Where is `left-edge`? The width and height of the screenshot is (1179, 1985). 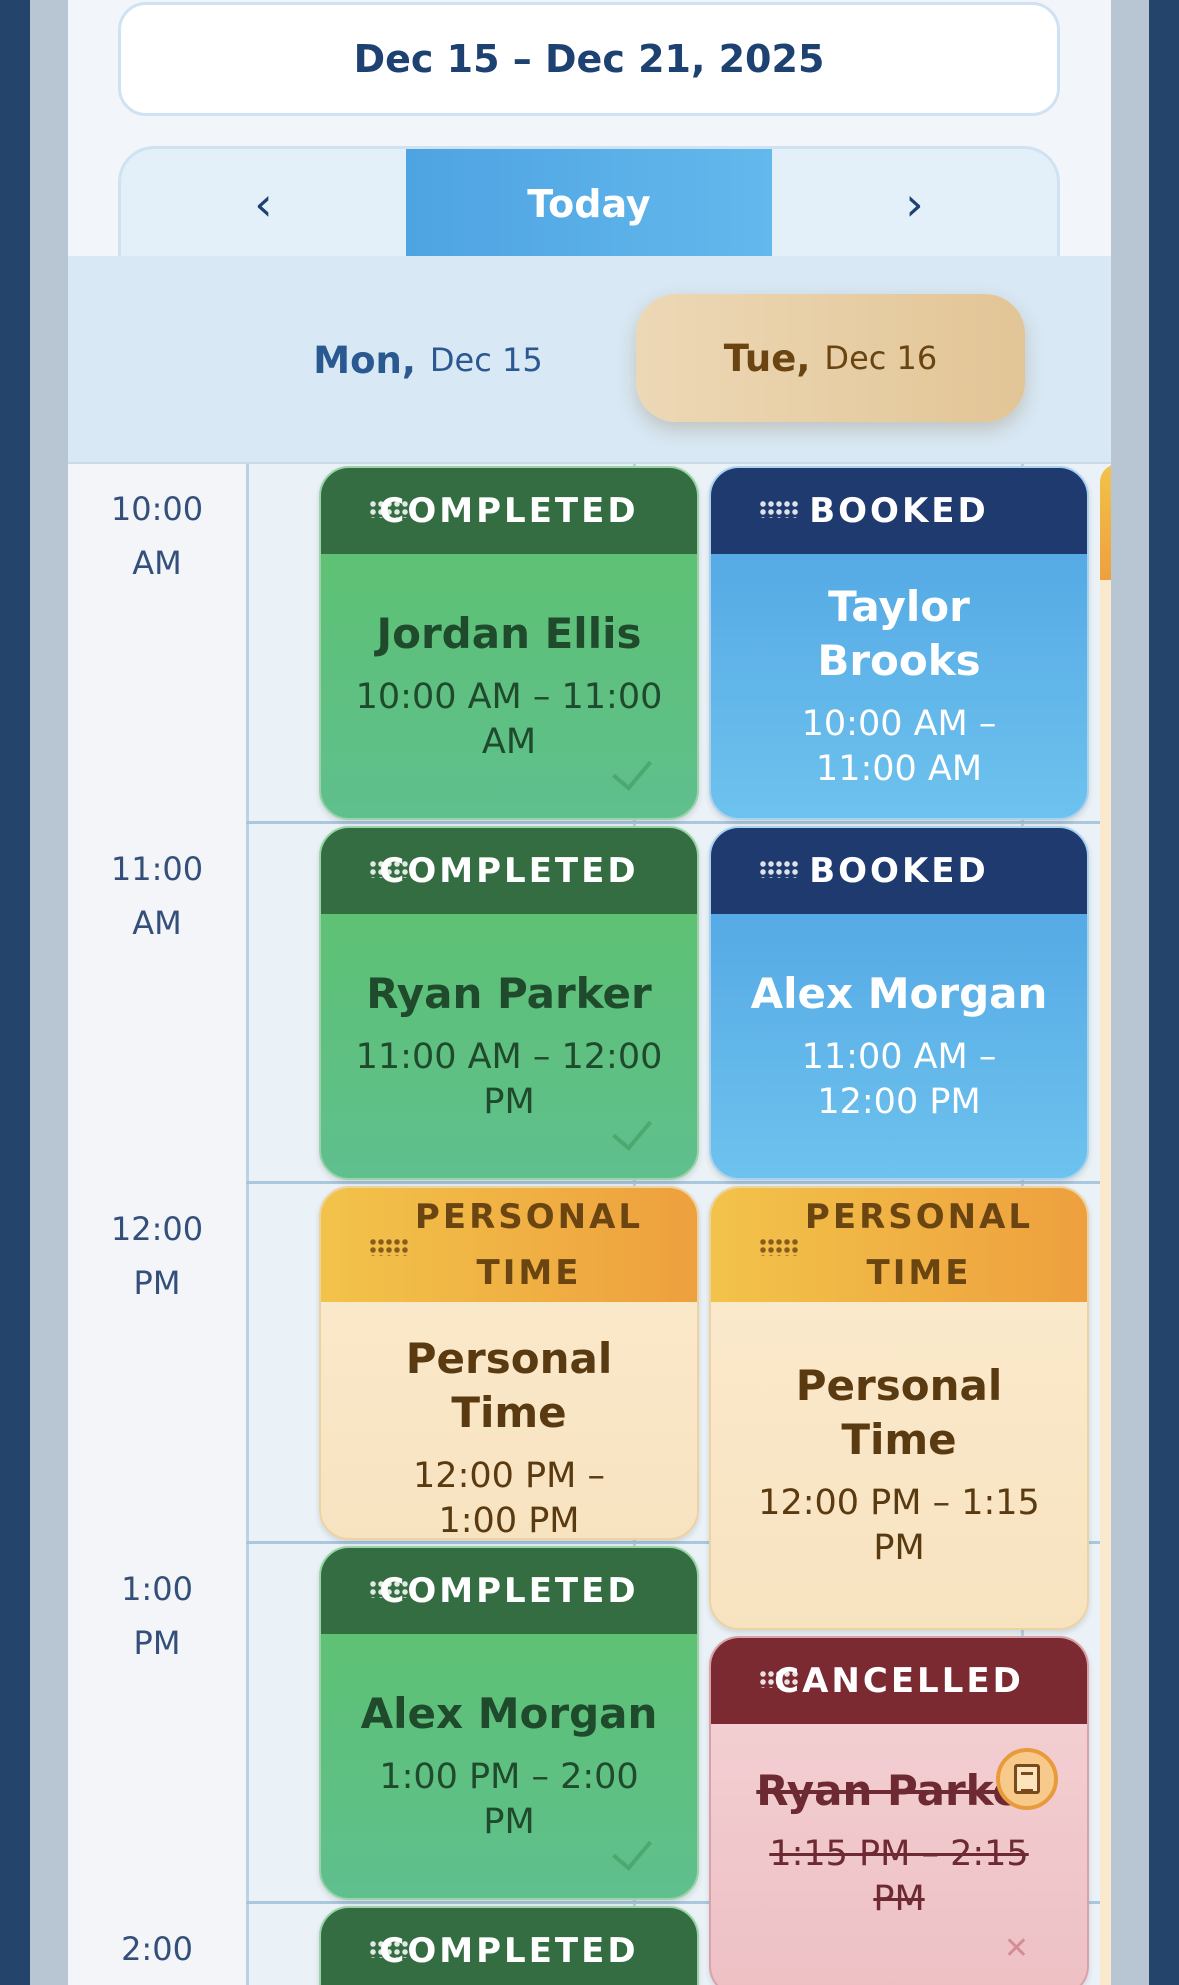 left-edge is located at coordinates (49, 992).